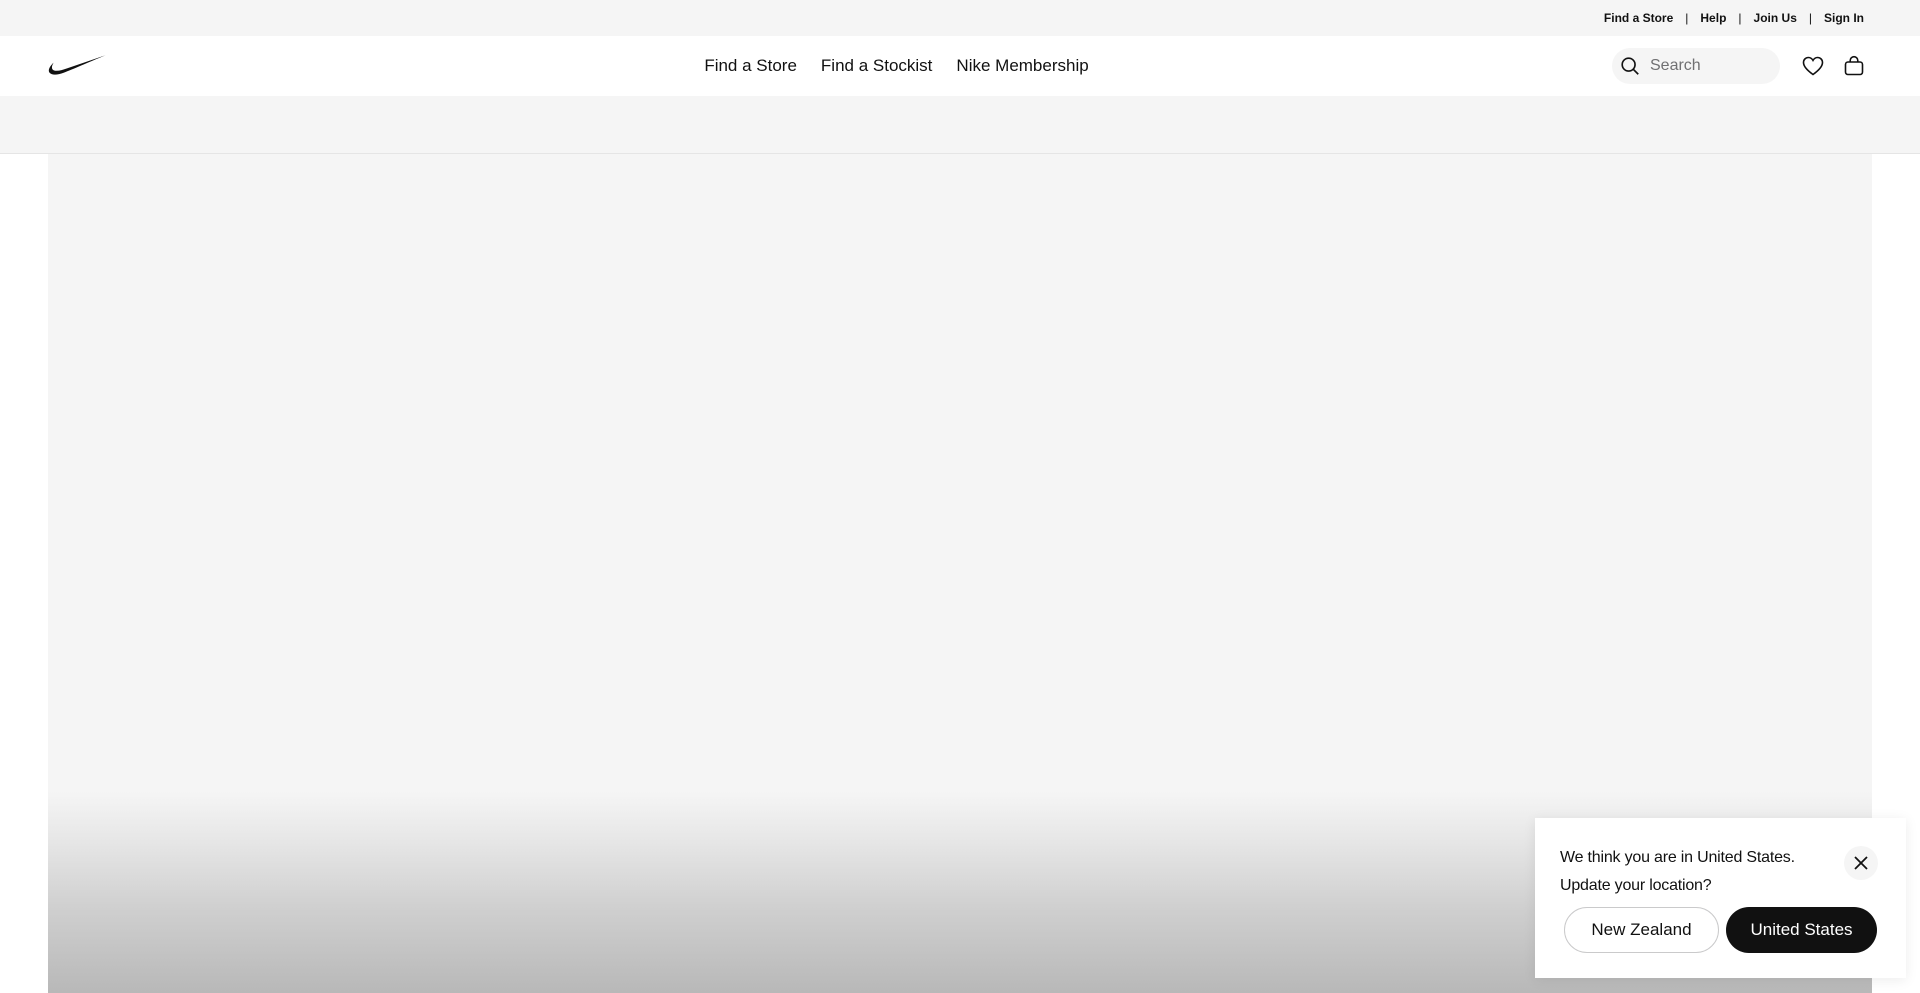  I want to click on location-message-line1: We think you are in United States., so click(1677, 857).